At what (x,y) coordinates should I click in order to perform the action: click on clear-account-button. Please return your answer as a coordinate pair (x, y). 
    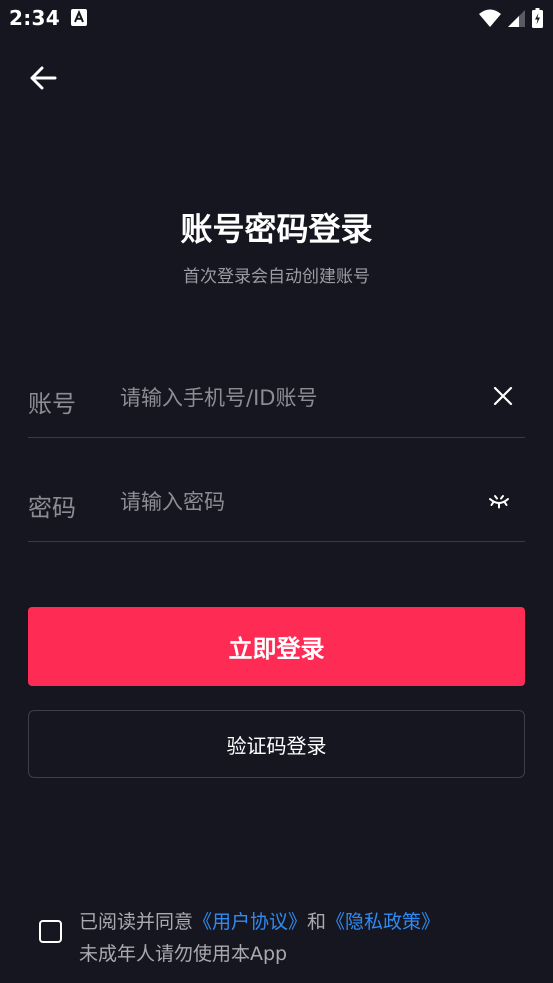
    Looking at the image, I should click on (503, 398).